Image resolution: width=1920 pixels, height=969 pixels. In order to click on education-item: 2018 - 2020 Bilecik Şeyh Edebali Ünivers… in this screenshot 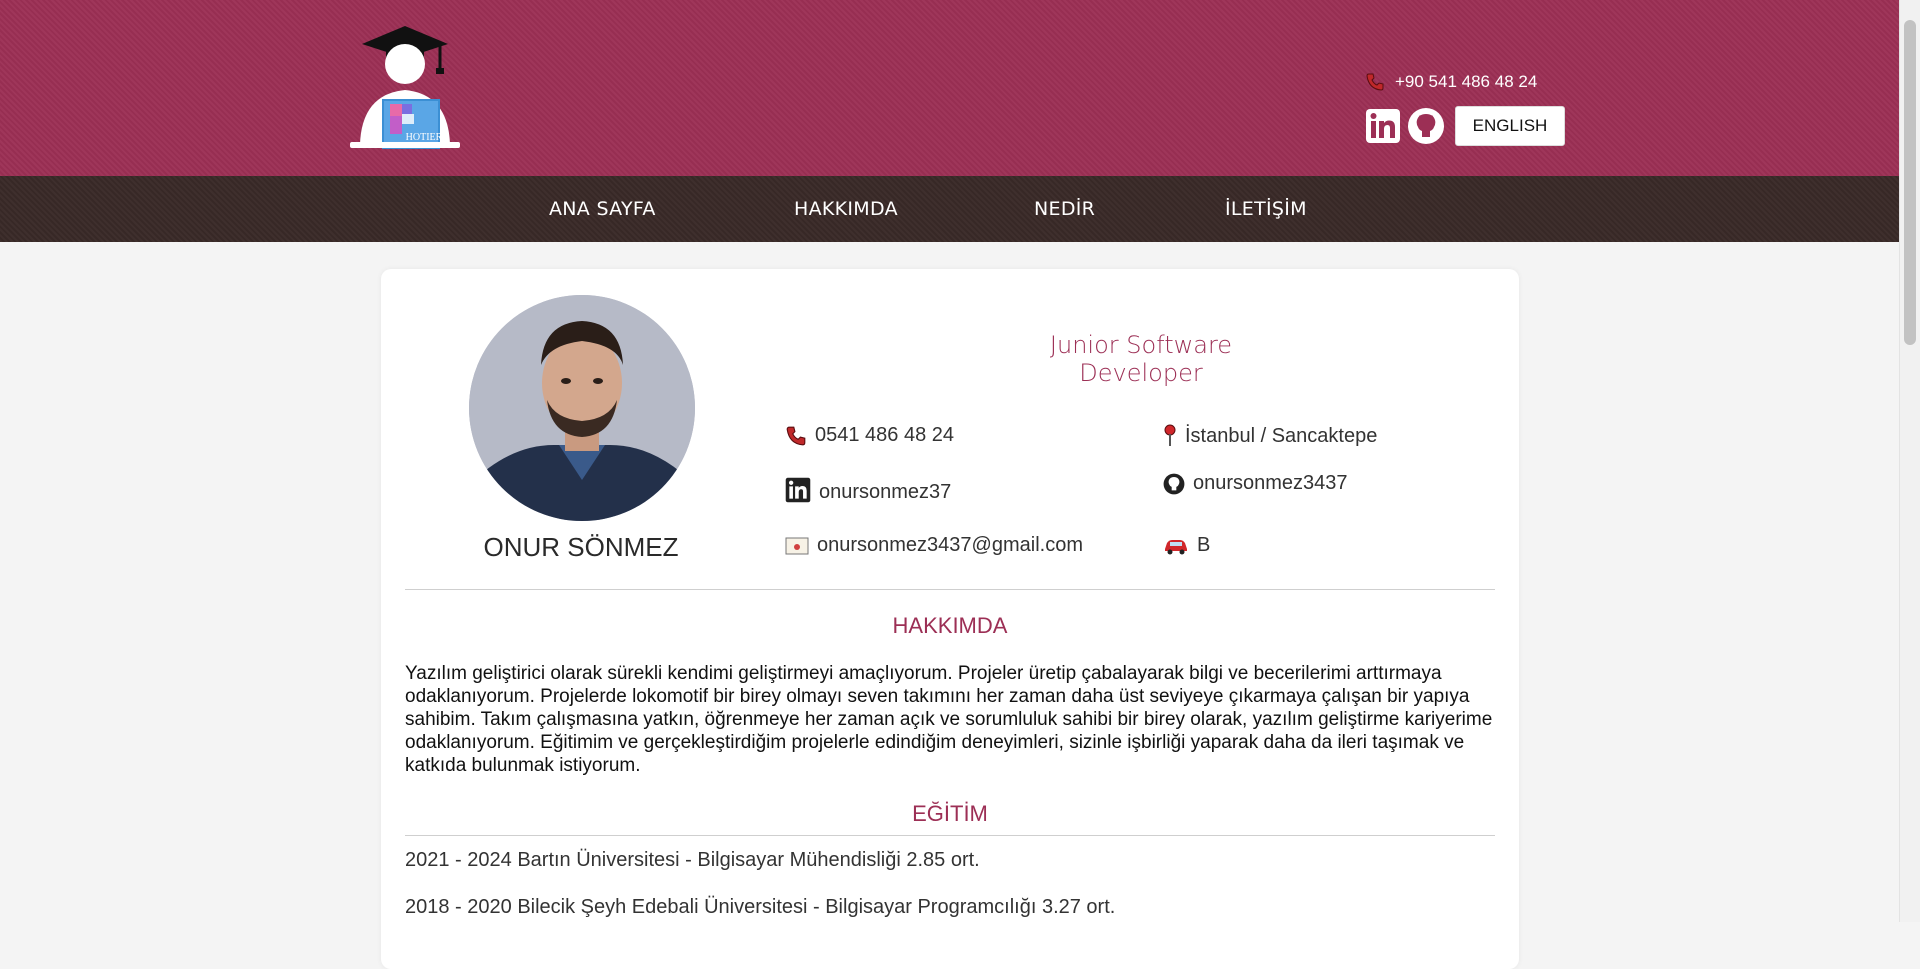, I will do `click(760, 907)`.